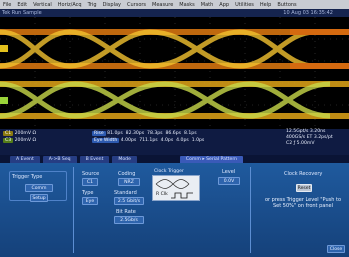  Describe the element at coordinates (91, 174) in the screenshot. I see `source-label: Source` at that location.